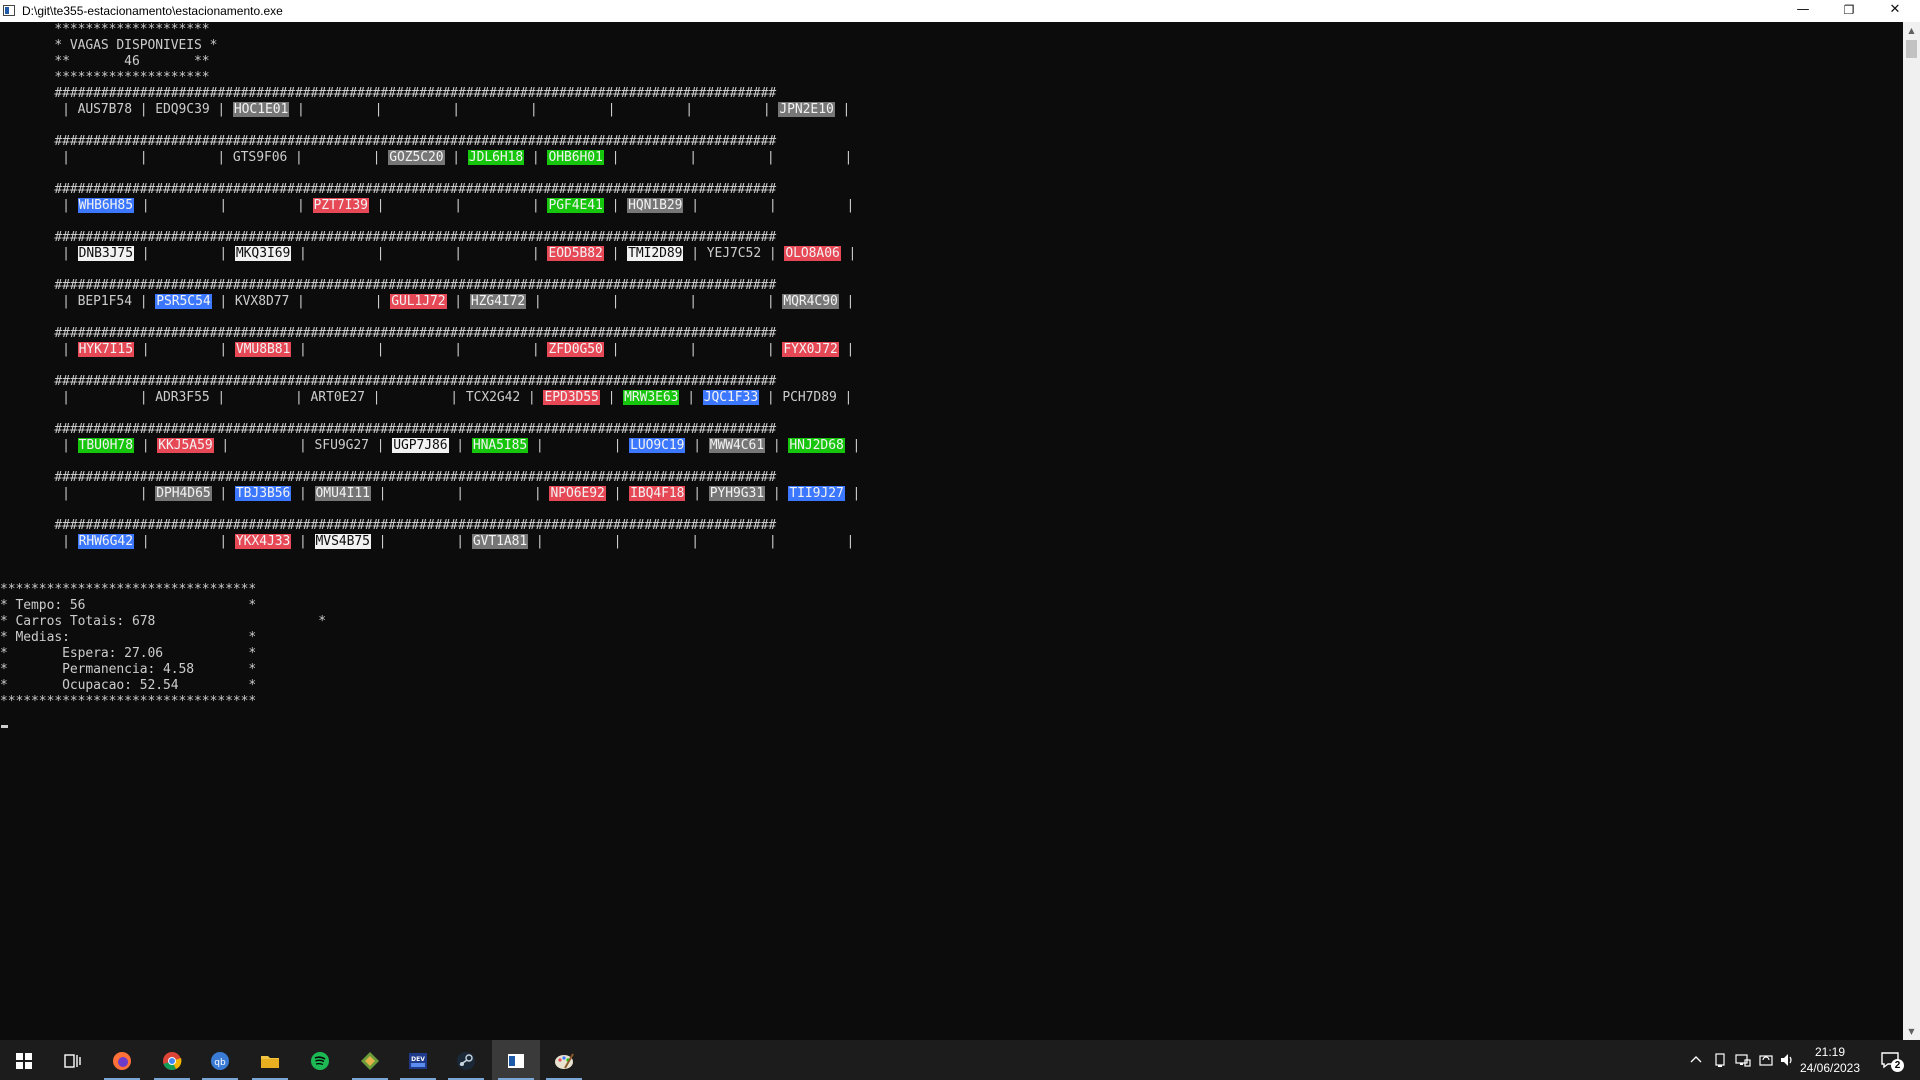  Describe the element at coordinates (320, 1060) in the screenshot. I see `taskbar-button-spotify` at that location.